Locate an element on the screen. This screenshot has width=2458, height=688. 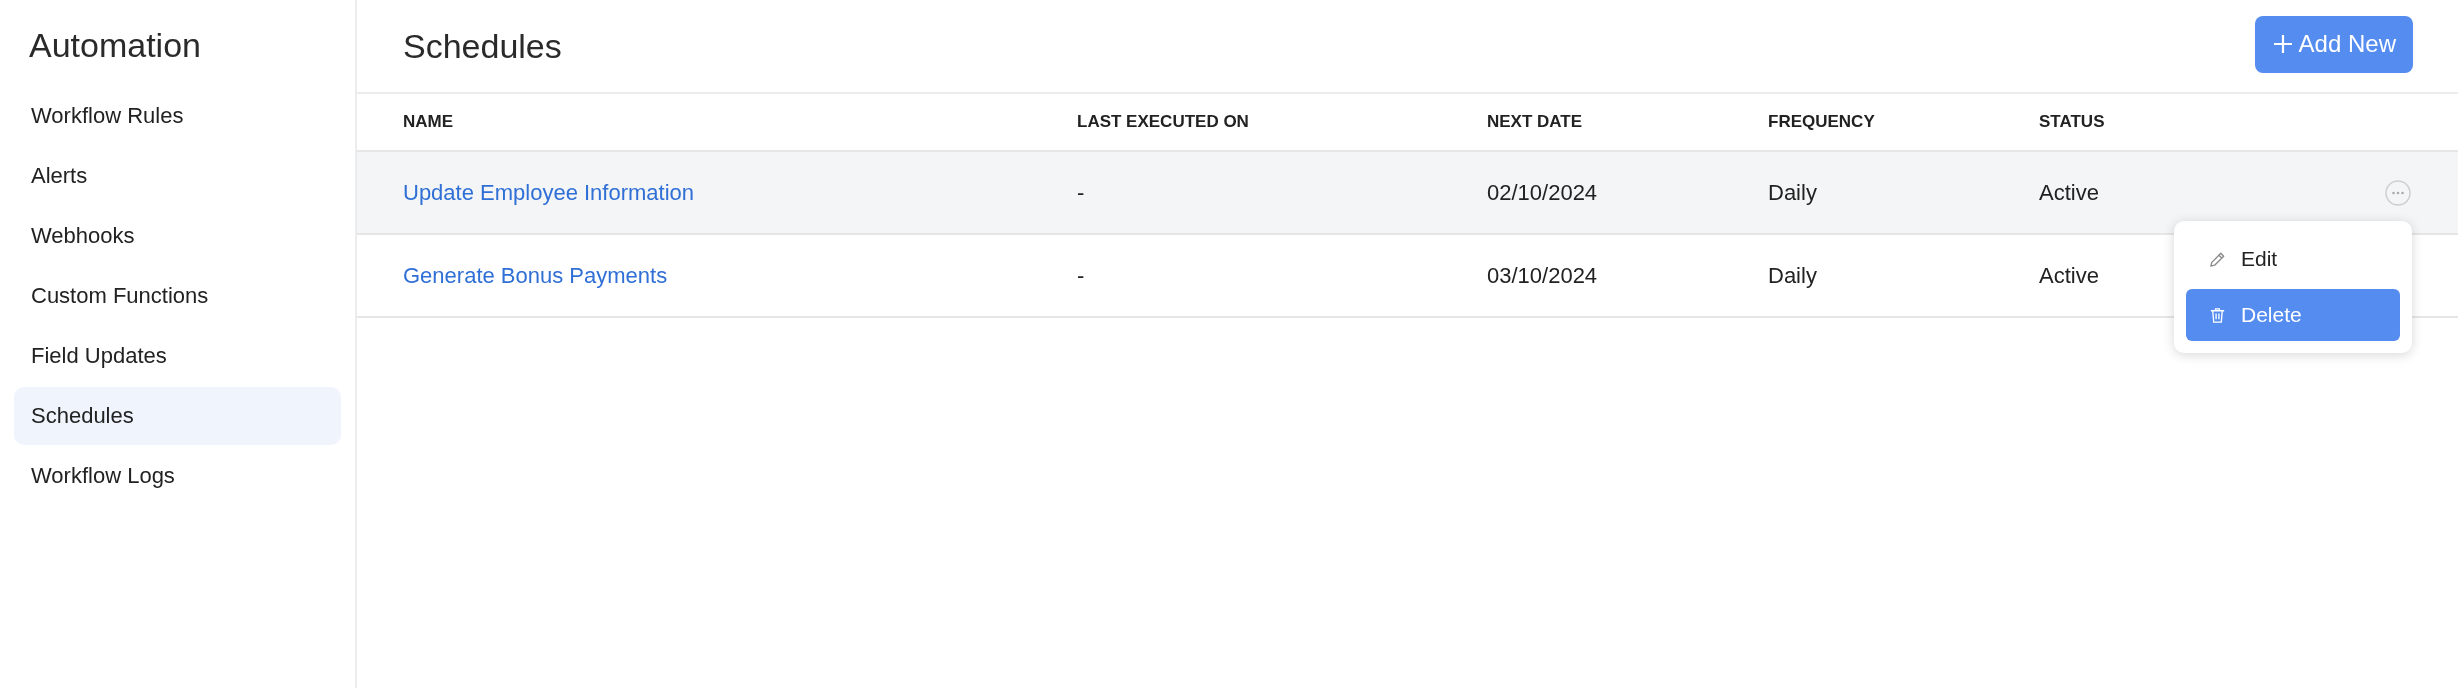
menu-item: Edit is located at coordinates (2293, 259).